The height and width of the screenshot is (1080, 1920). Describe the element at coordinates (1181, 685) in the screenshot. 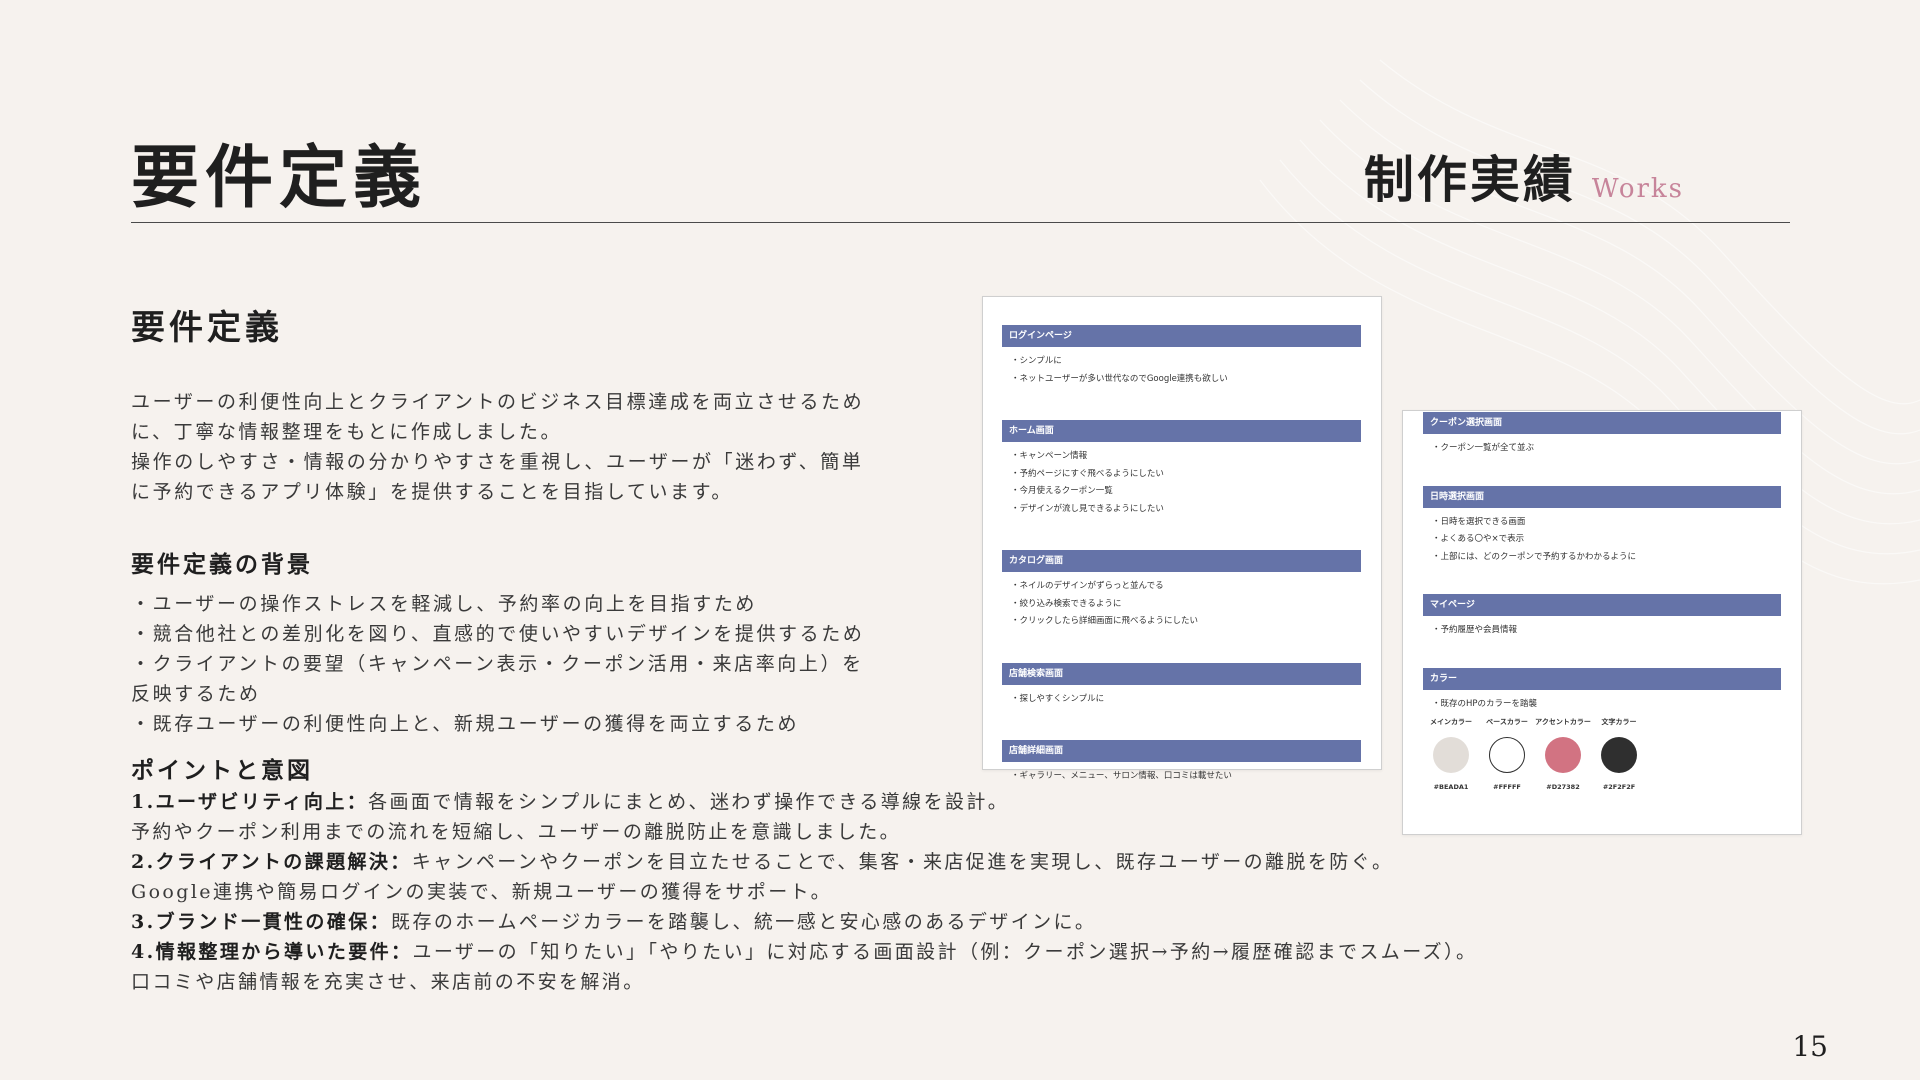

I see `spec-section: 店舗検索画面 ・探しやすくシンプルに` at that location.